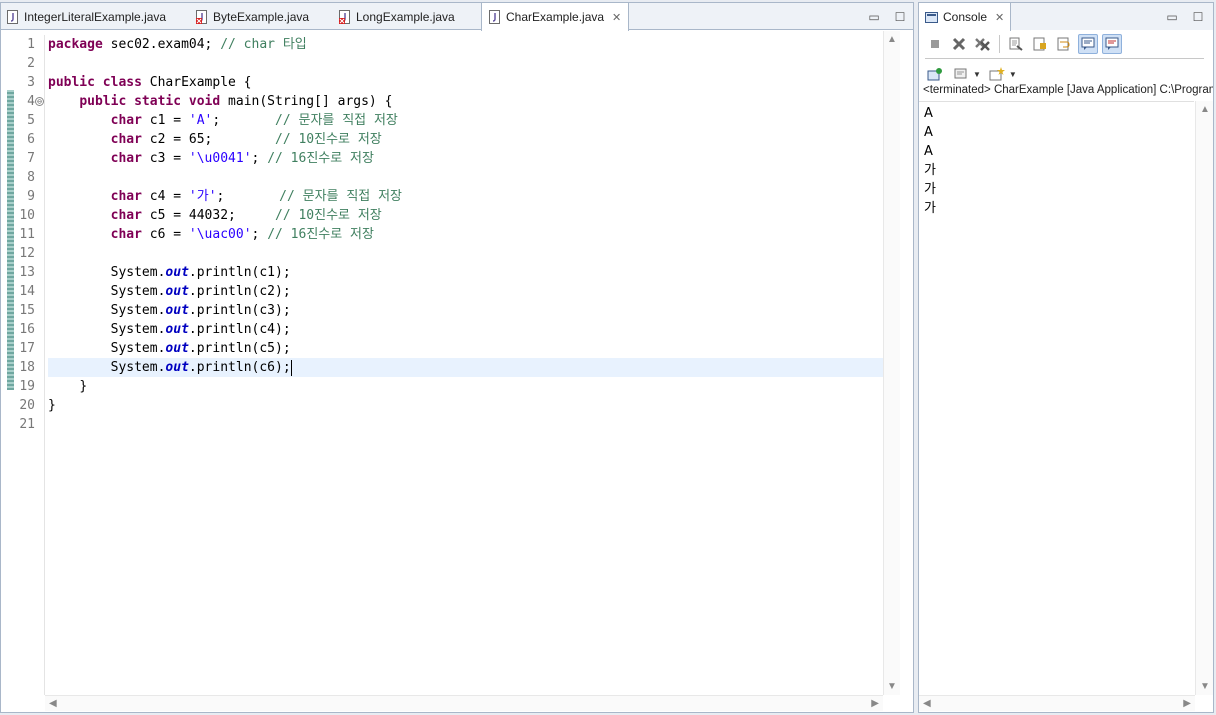  What do you see at coordinates (202, 196) in the screenshot?
I see `string-literal: '가'` at bounding box center [202, 196].